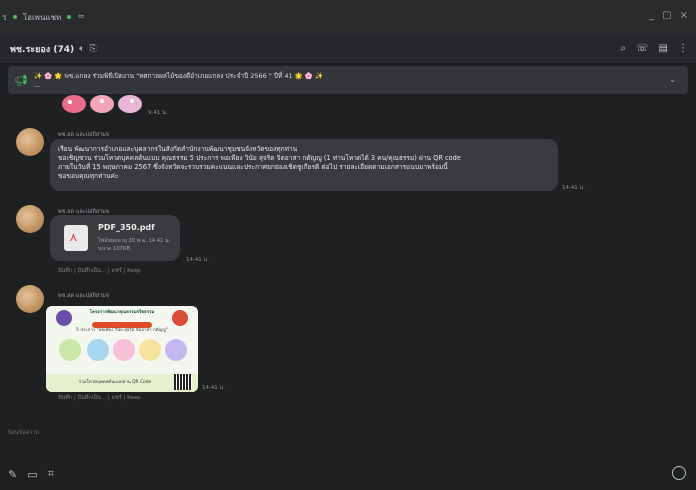 The width and height of the screenshot is (696, 490). I want to click on file-name: PDF_350.pdf, so click(126, 227).